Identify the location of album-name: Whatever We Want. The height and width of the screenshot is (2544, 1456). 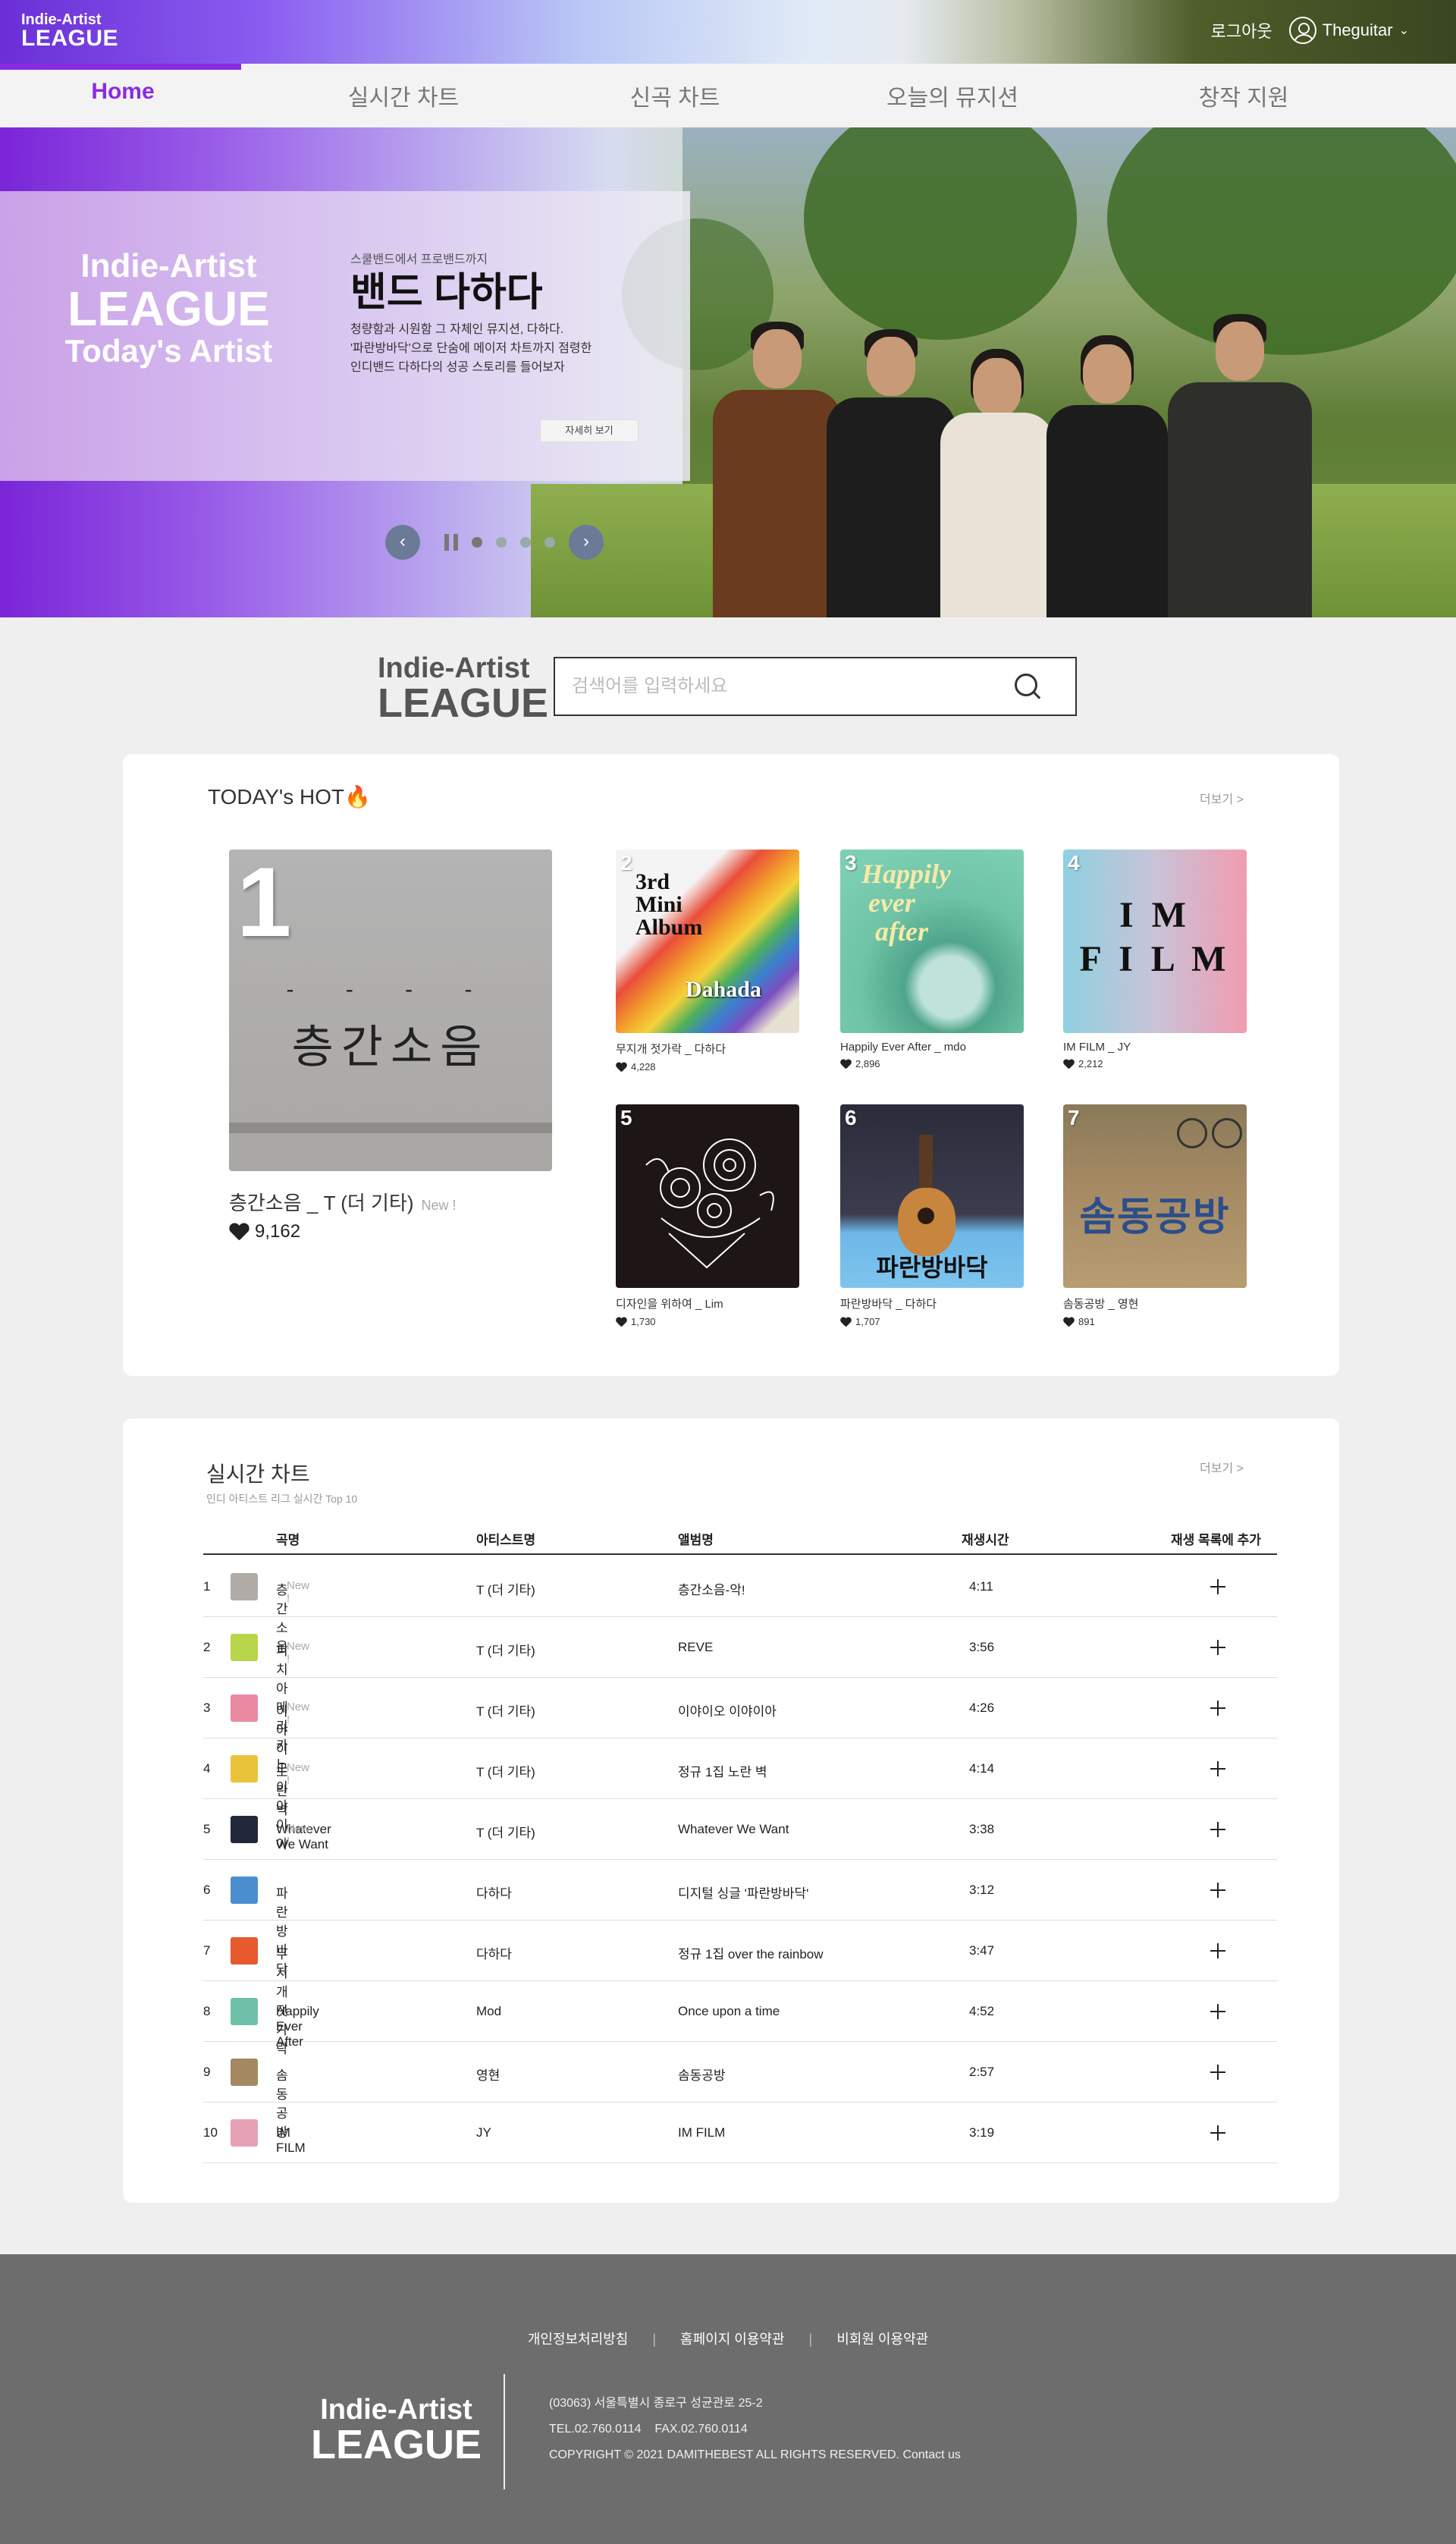
(733, 1829).